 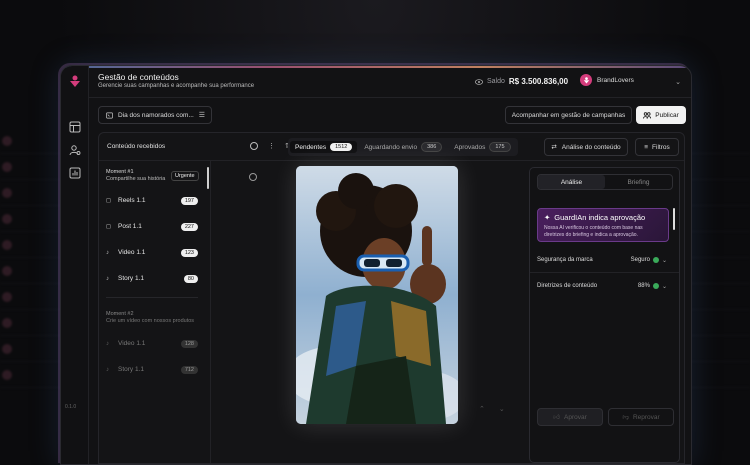 What do you see at coordinates (136, 146) in the screenshot?
I see `content-title: Conteúdo recebidos` at bounding box center [136, 146].